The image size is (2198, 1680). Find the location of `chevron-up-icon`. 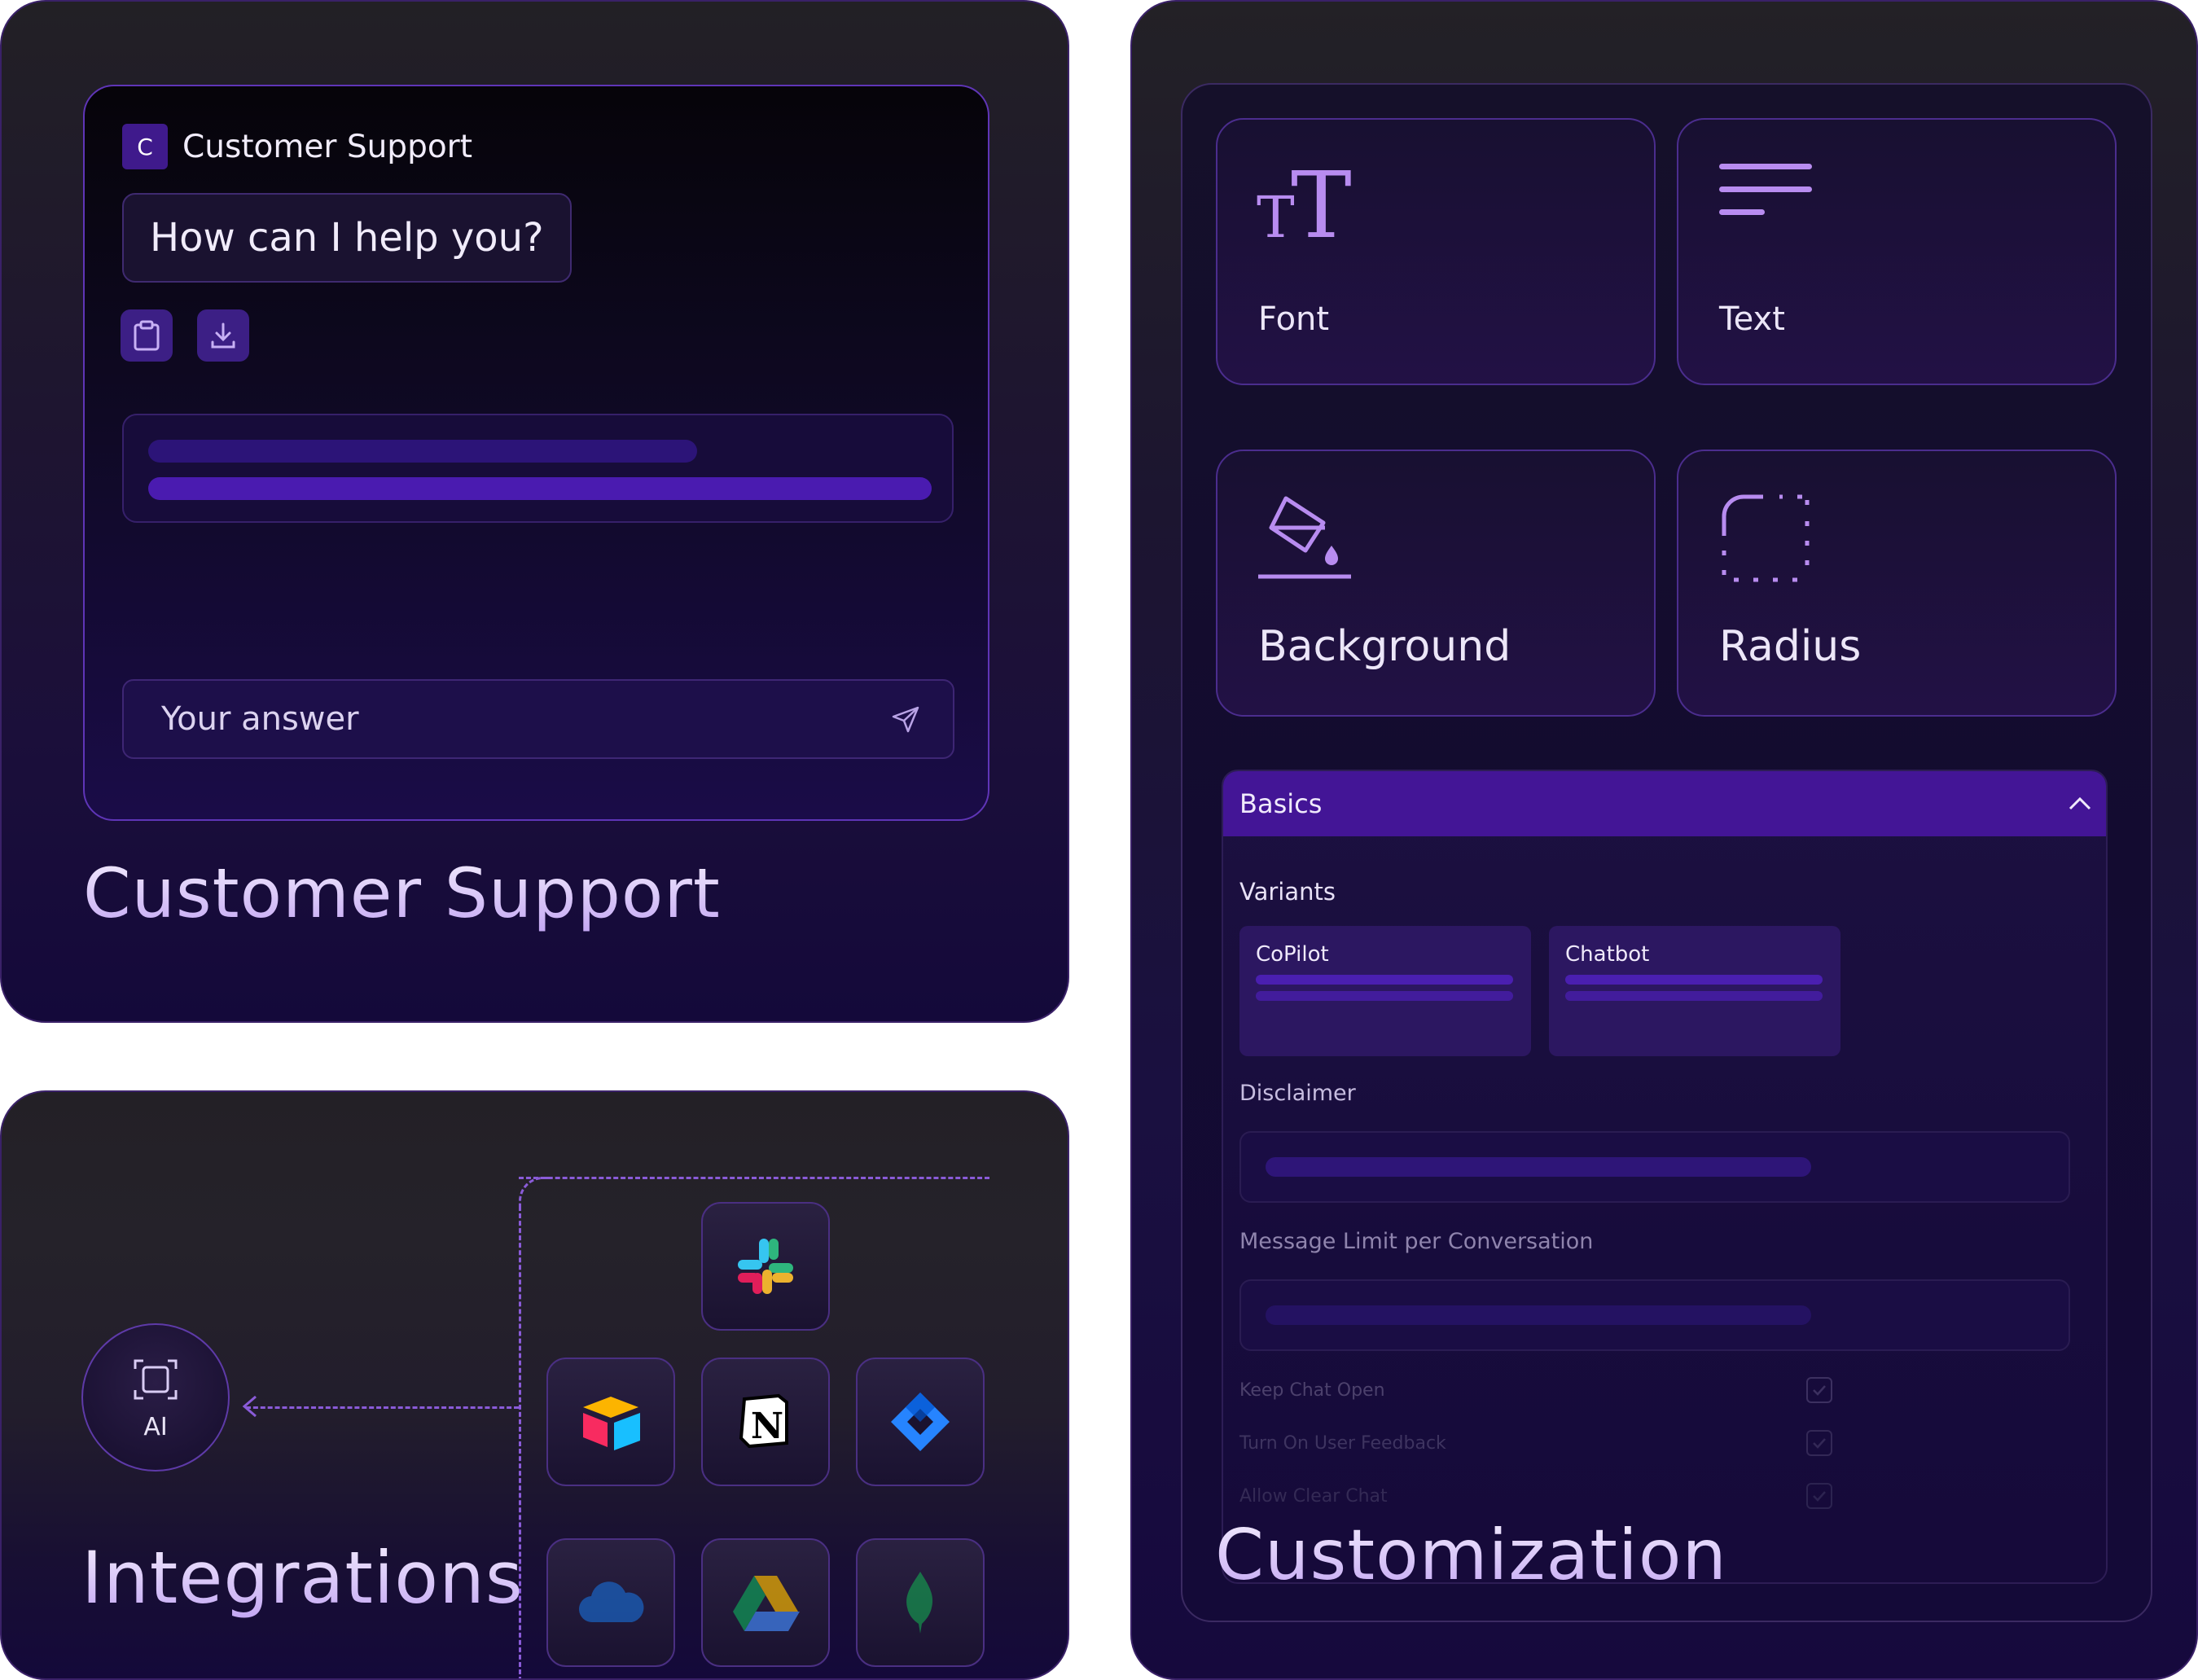

chevron-up-icon is located at coordinates (2080, 803).